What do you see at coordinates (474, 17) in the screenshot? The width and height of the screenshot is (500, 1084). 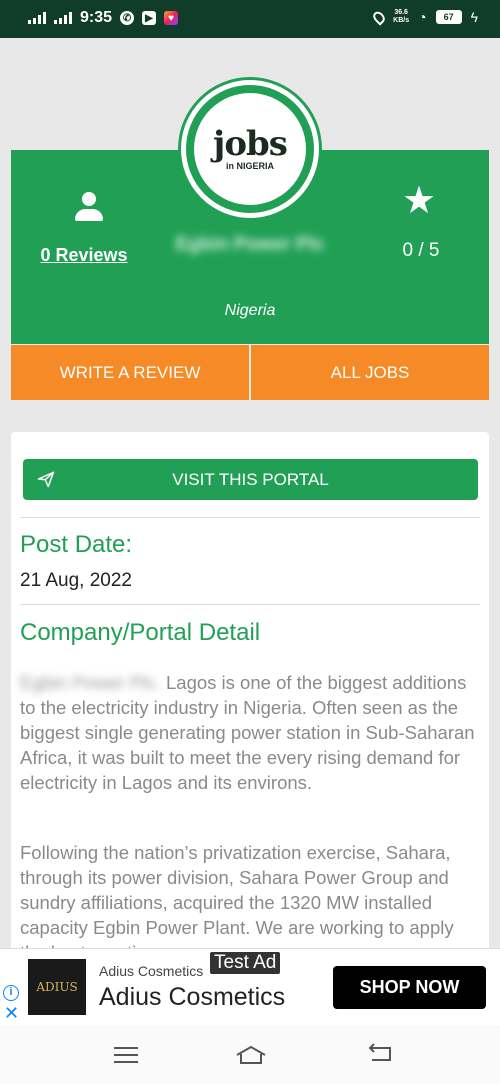 I see `charging-icon: ϟ` at bounding box center [474, 17].